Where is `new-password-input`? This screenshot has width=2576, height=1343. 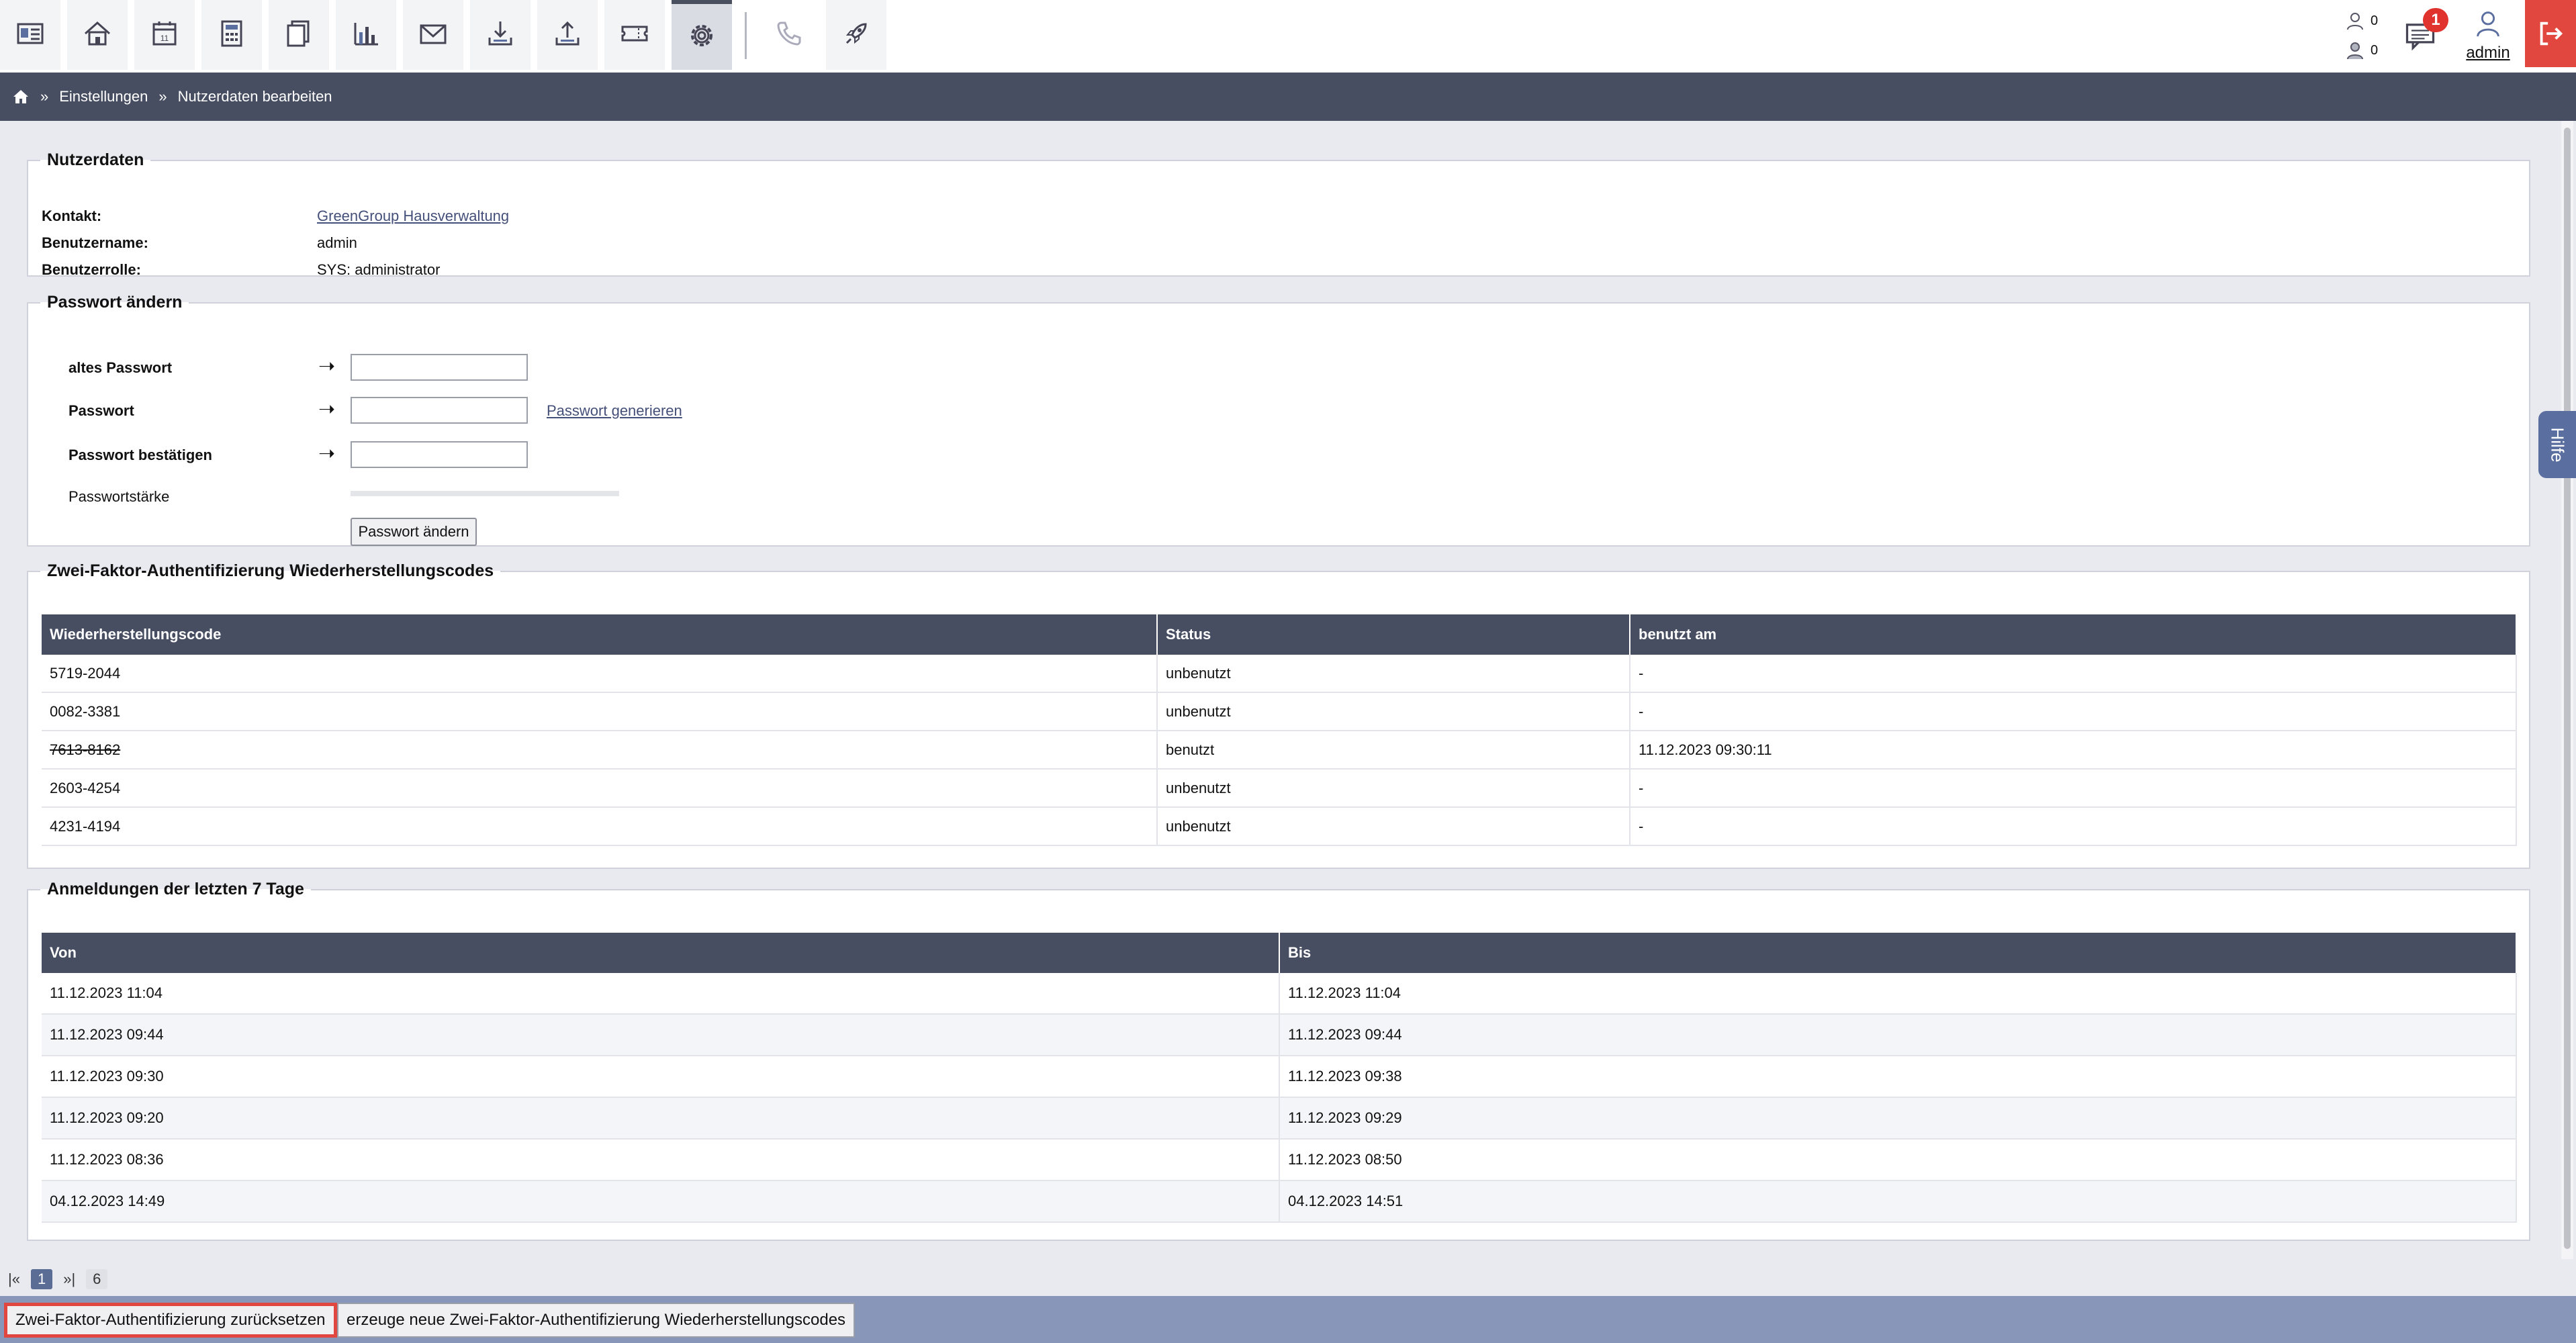
new-password-input is located at coordinates (439, 410).